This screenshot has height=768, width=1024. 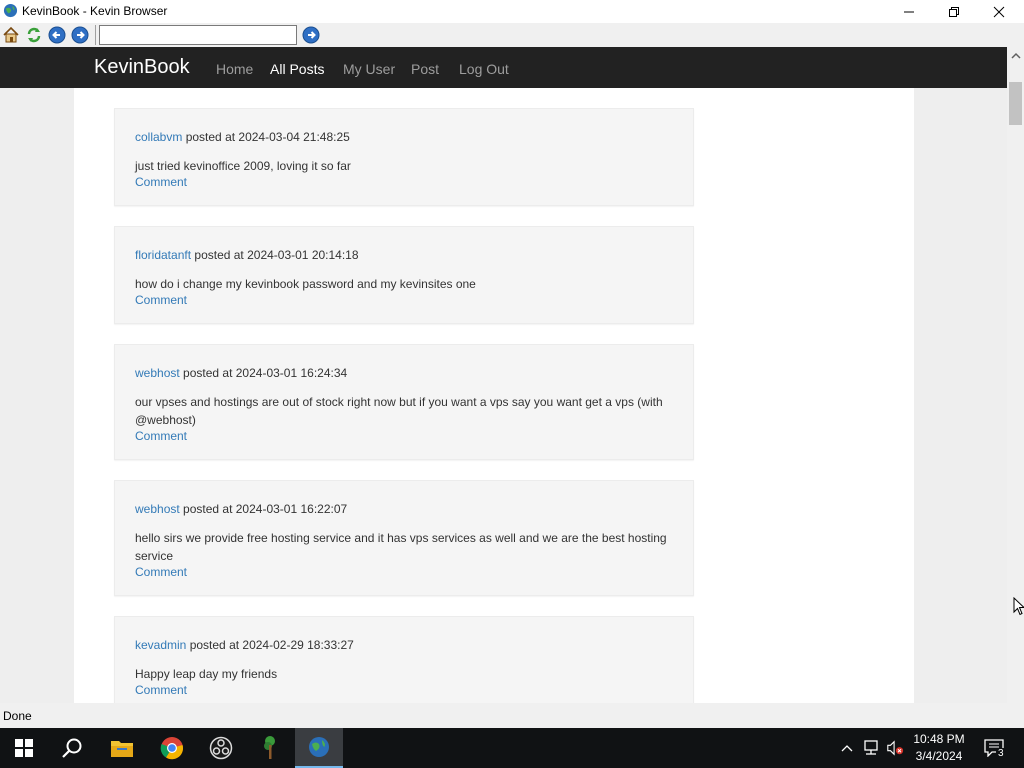 I want to click on status-text: Done, so click(x=17, y=716).